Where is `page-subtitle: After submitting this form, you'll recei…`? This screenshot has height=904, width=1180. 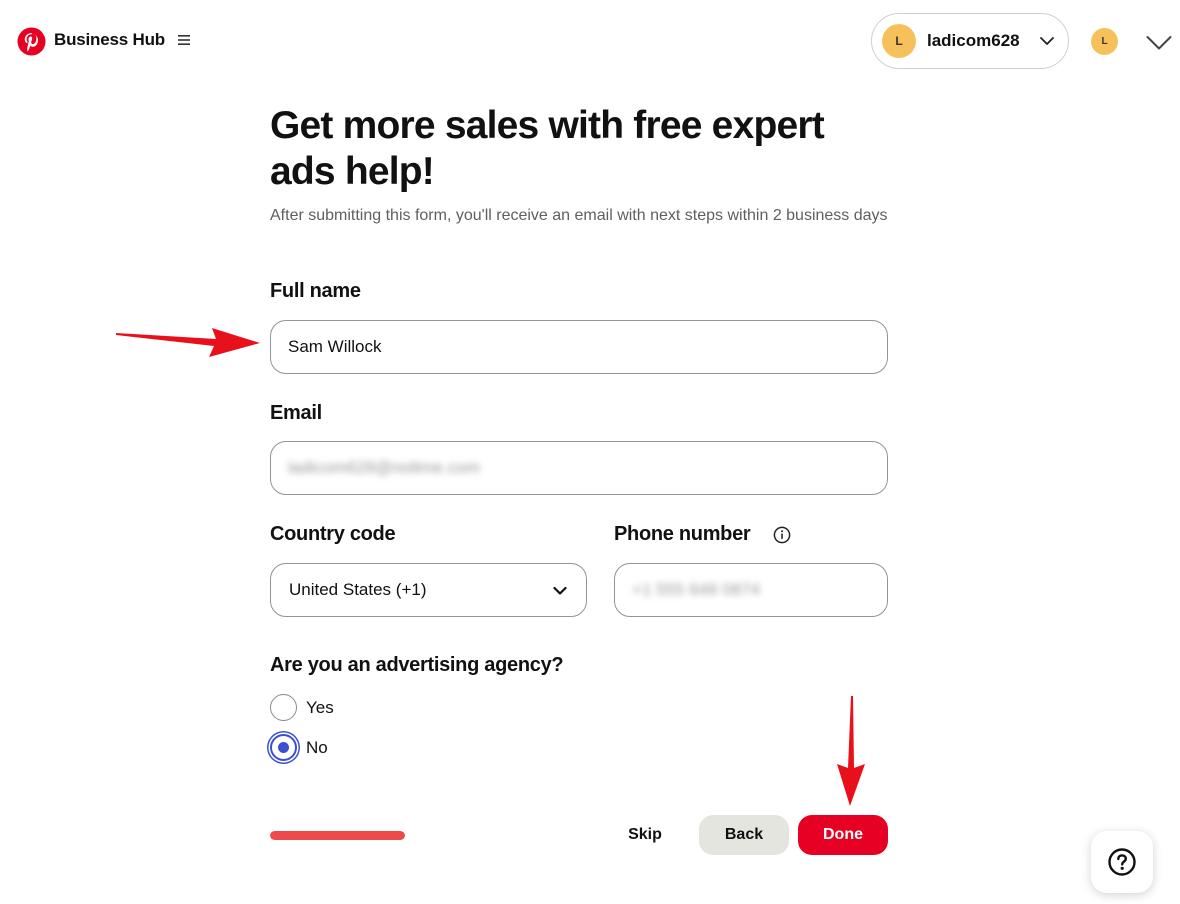
page-subtitle: After submitting this form, you'll recei… is located at coordinates (579, 215).